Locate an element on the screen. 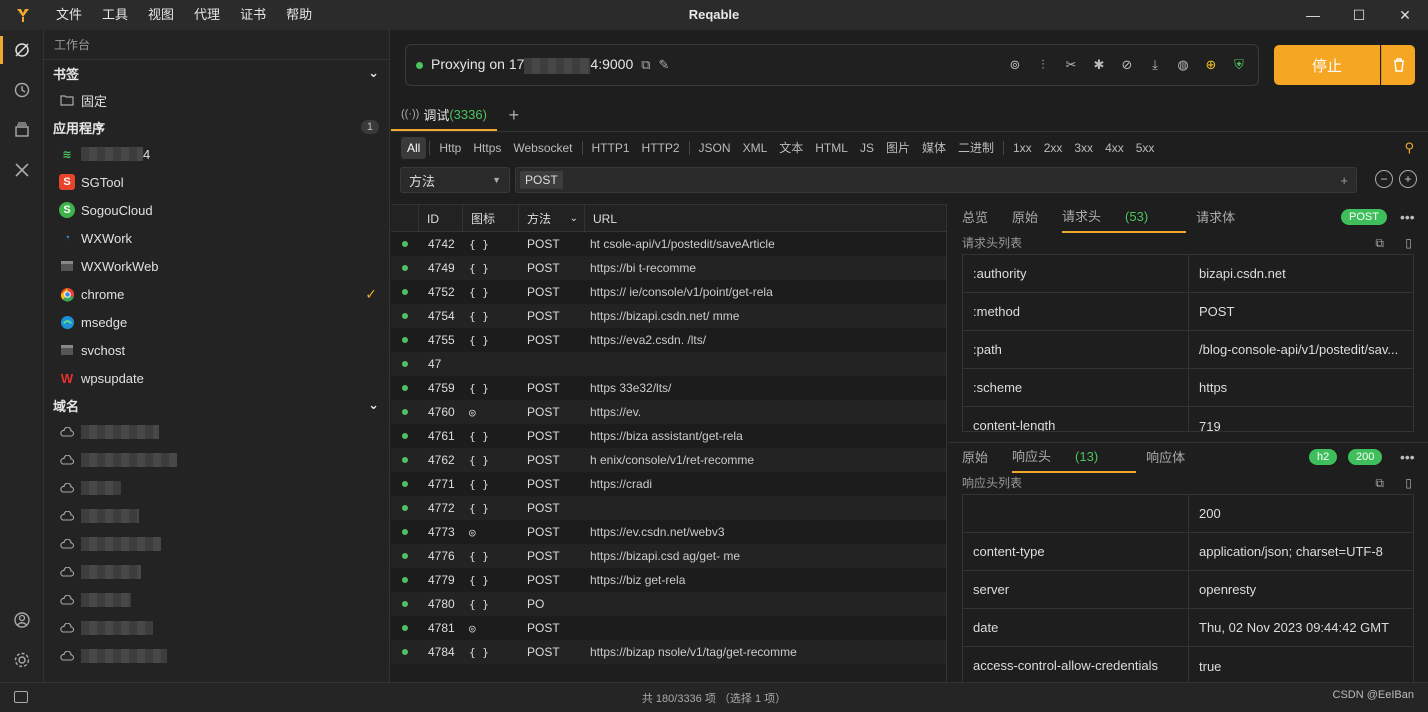 The width and height of the screenshot is (1428, 712). filter-6: JSON is located at coordinates (715, 148).